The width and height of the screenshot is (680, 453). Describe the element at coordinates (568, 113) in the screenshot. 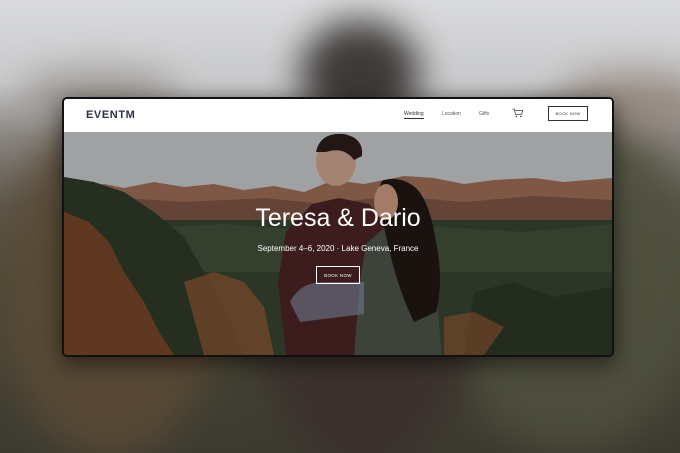

I see `book-now-nav-button: BOOK NOW` at that location.